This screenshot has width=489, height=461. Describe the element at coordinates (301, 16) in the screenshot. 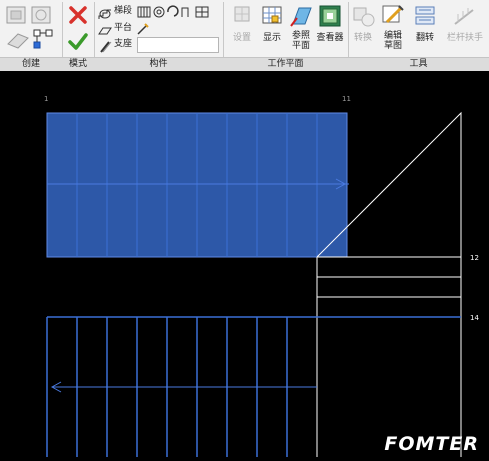

I see `ref-plane-icon` at that location.